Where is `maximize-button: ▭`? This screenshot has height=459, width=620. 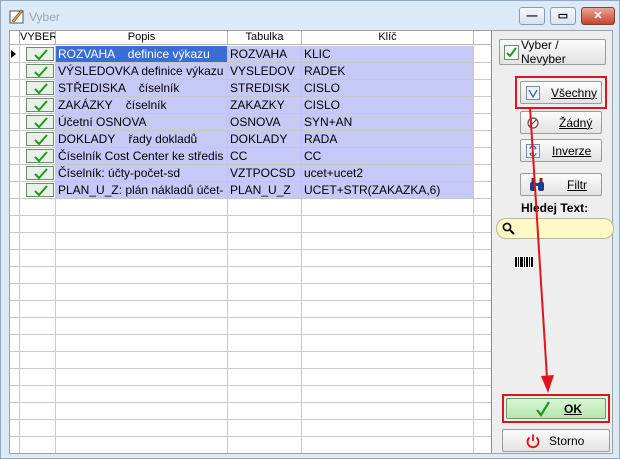 maximize-button: ▭ is located at coordinates (563, 16).